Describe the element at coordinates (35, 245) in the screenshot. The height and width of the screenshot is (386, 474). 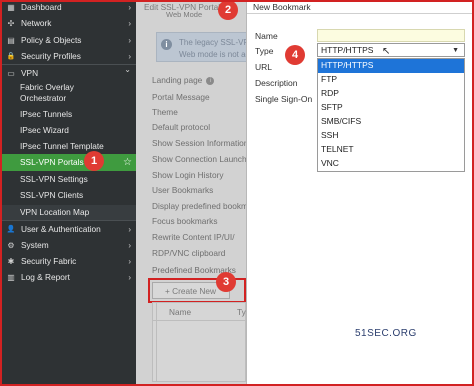
I see `sidebar-item-label: System` at that location.